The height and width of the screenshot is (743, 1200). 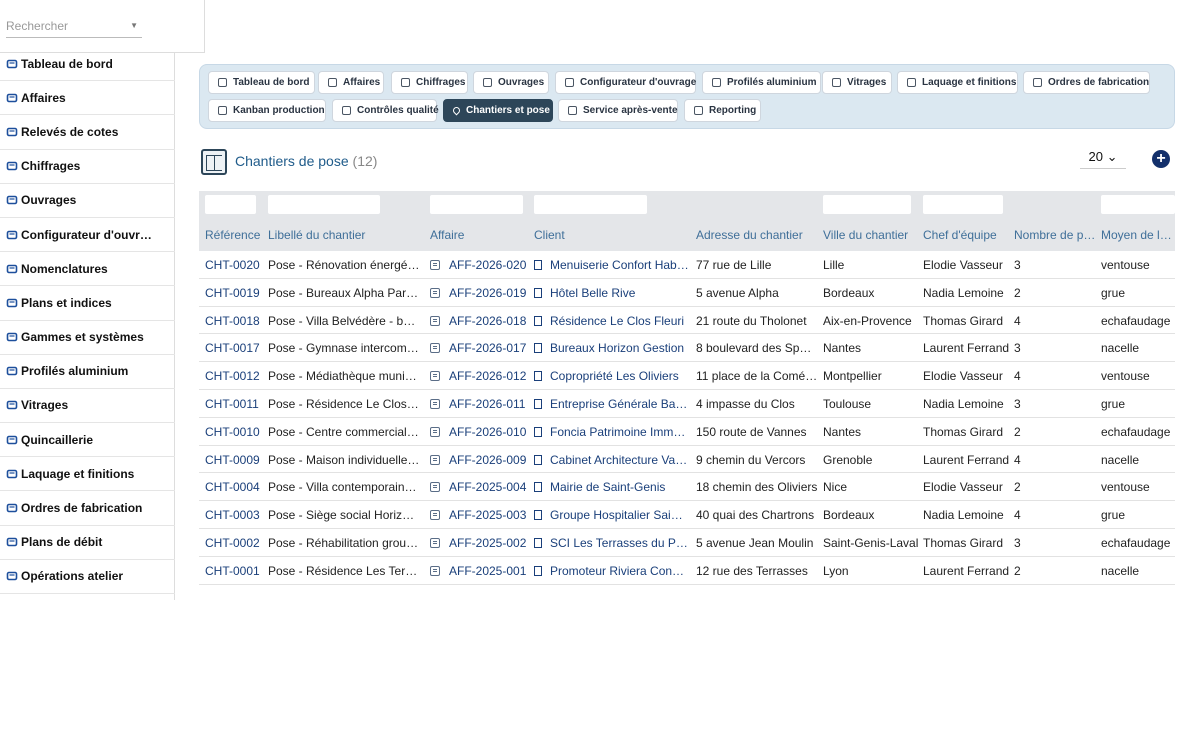 What do you see at coordinates (611, 293) in the screenshot?
I see `table-cell: Hôtel Belle Rive` at bounding box center [611, 293].